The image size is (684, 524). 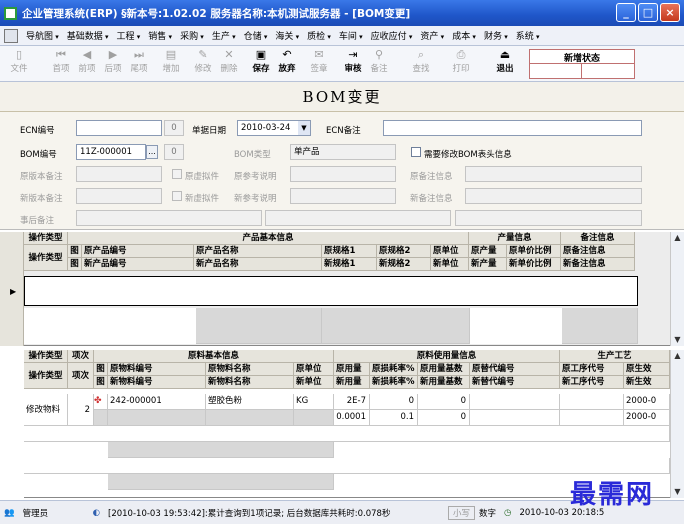 What do you see at coordinates (139, 61) in the screenshot?
I see `last-record-button: ⏭ 尾项` at bounding box center [139, 61].